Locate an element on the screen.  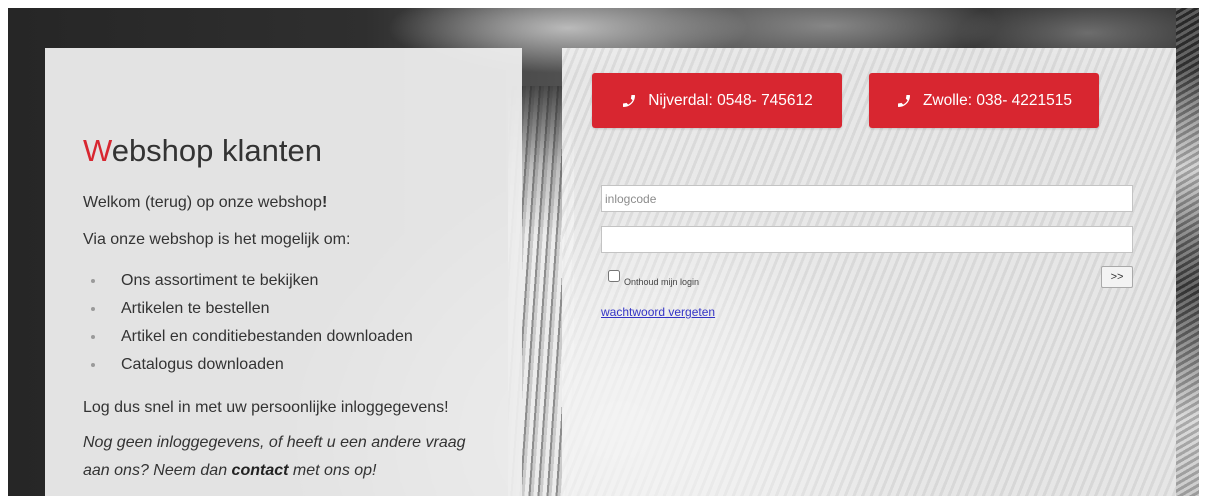
login-code-input is located at coordinates (867, 198).